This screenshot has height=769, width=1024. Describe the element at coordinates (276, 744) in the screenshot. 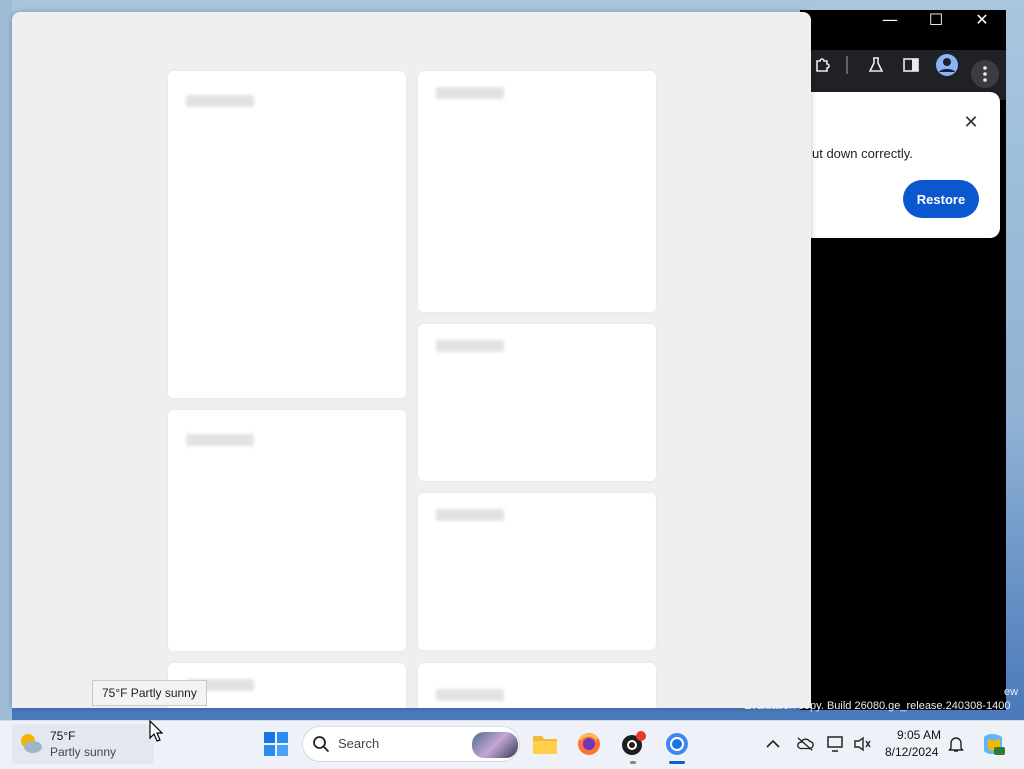

I see `windows-start-icon` at that location.